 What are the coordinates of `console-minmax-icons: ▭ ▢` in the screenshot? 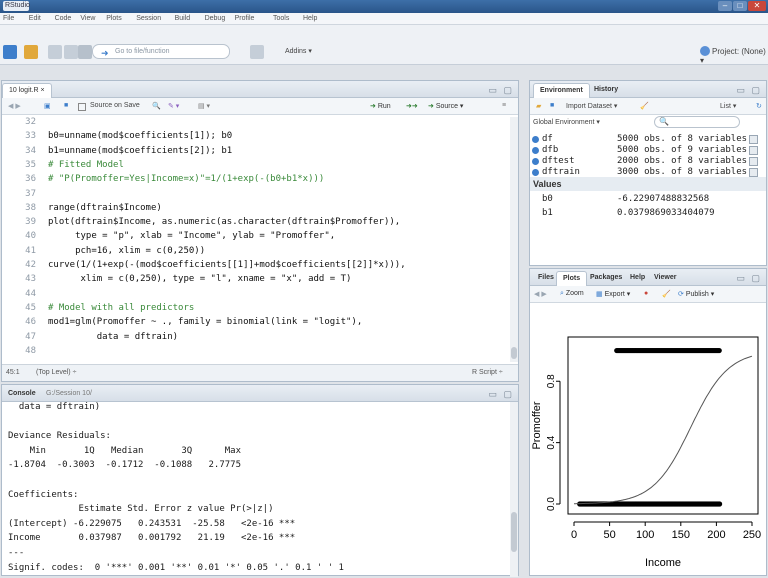 It's located at (501, 394).